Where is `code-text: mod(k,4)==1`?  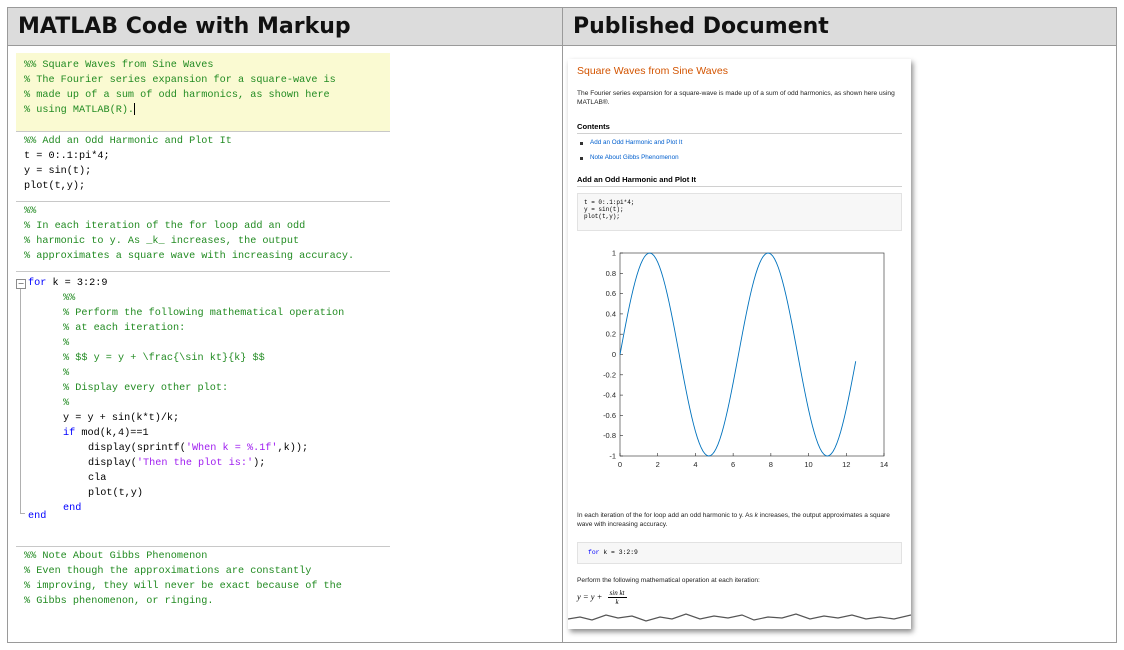
code-text: mod(k,4)==1 is located at coordinates (112, 433).